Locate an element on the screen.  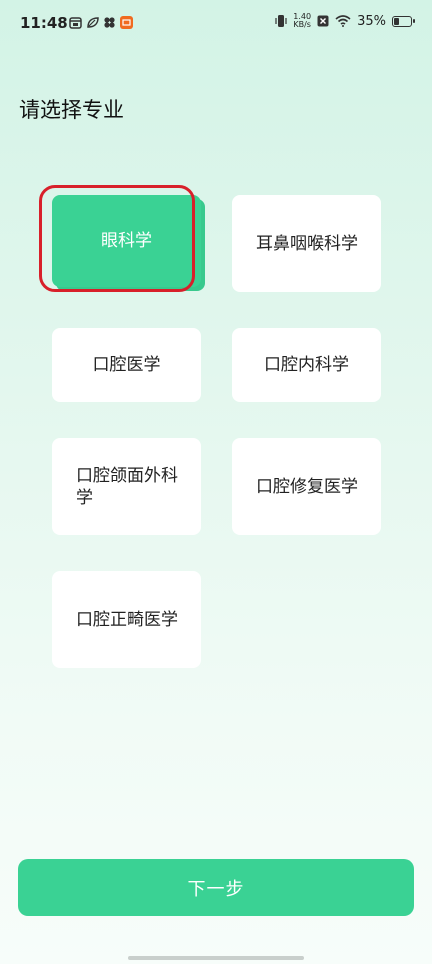
major-option-oral-medicine: 口腔内科学 is located at coordinates (306, 365).